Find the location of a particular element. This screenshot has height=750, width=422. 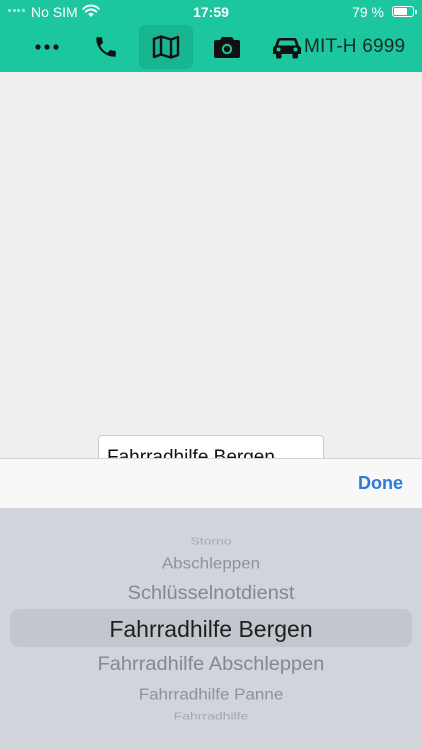

picker-option: Storno is located at coordinates (211, 541).